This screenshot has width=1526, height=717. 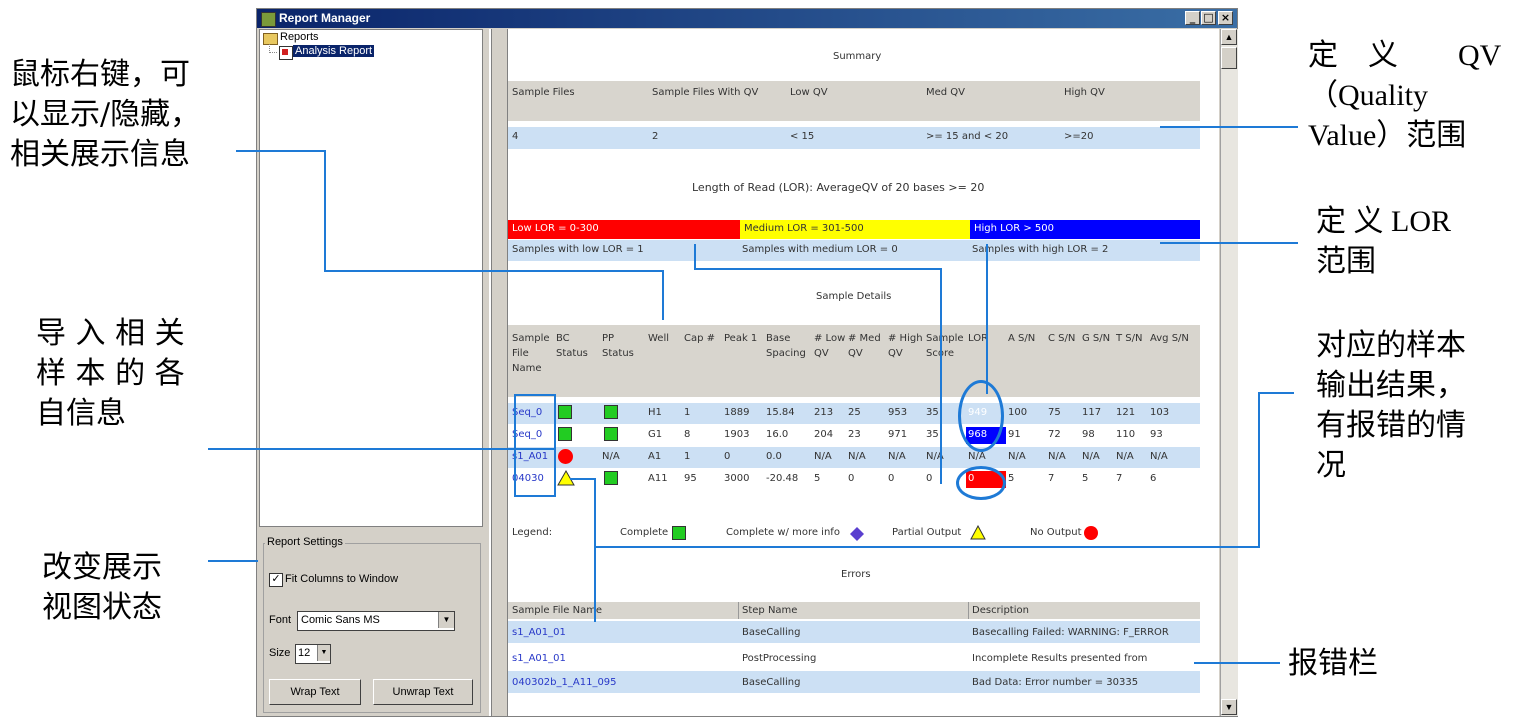 I want to click on scroll-down-icon: ▼, so click(x=1229, y=707).